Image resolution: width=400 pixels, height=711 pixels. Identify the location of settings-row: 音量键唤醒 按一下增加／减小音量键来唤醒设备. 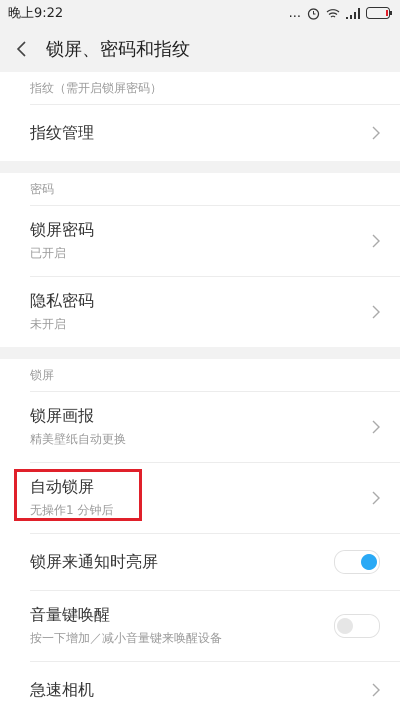
(215, 625).